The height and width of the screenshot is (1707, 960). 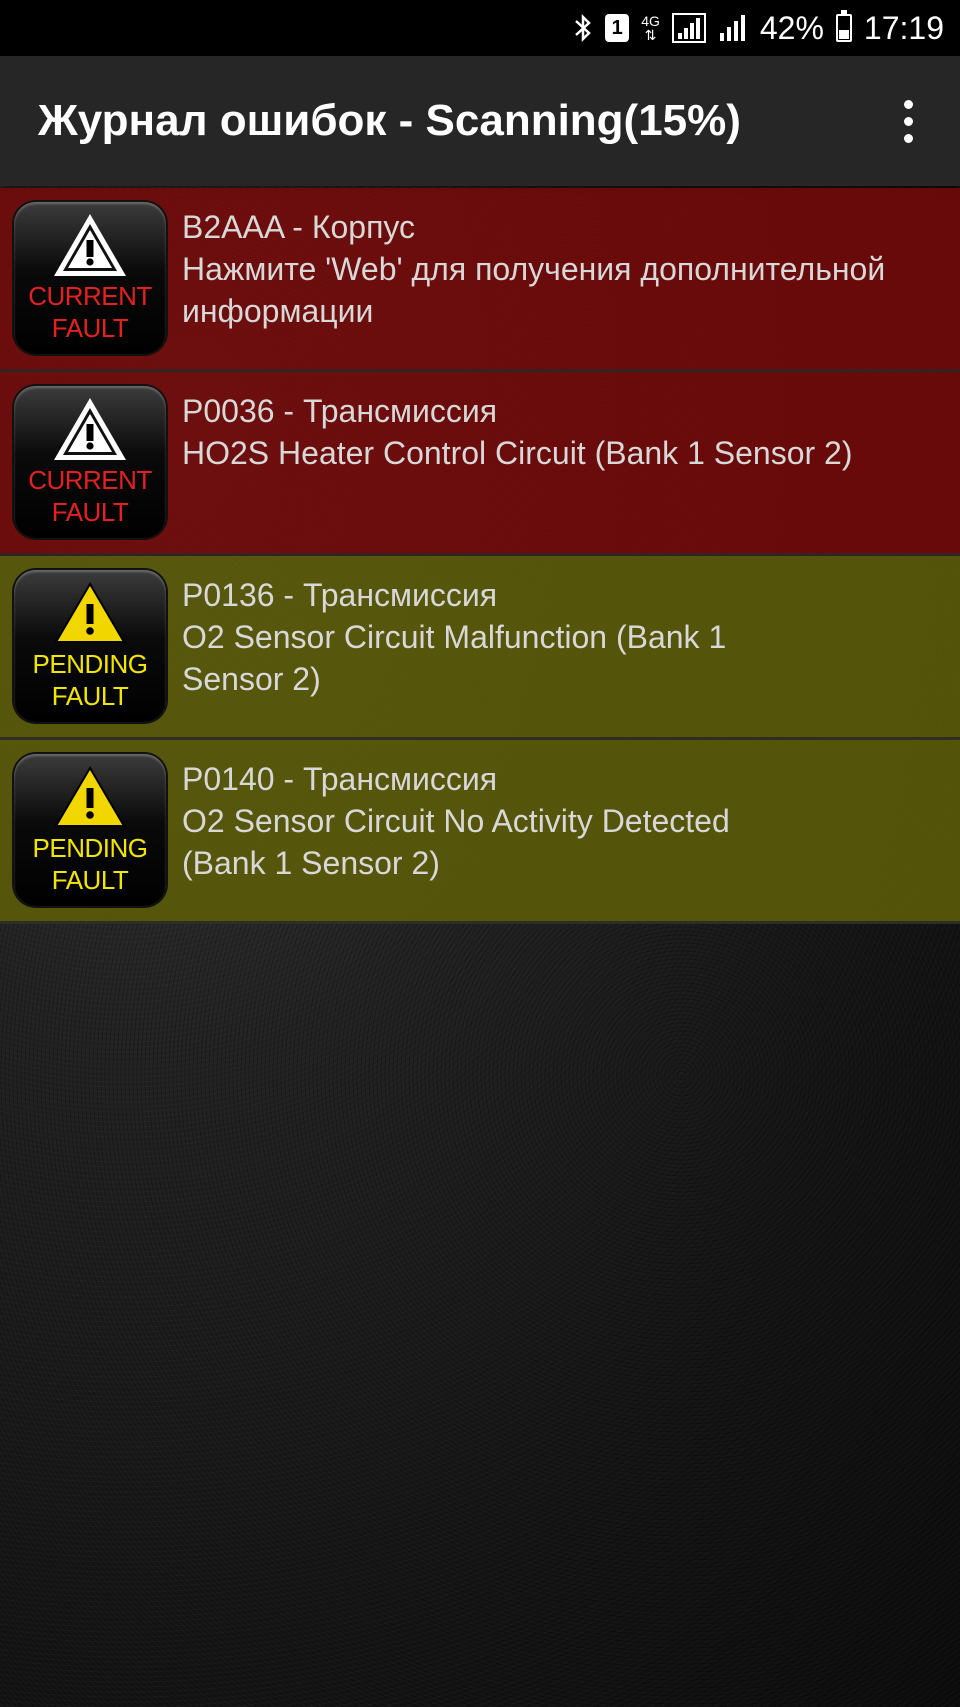 What do you see at coordinates (843, 26) in the screenshot?
I see `battery-icon` at bounding box center [843, 26].